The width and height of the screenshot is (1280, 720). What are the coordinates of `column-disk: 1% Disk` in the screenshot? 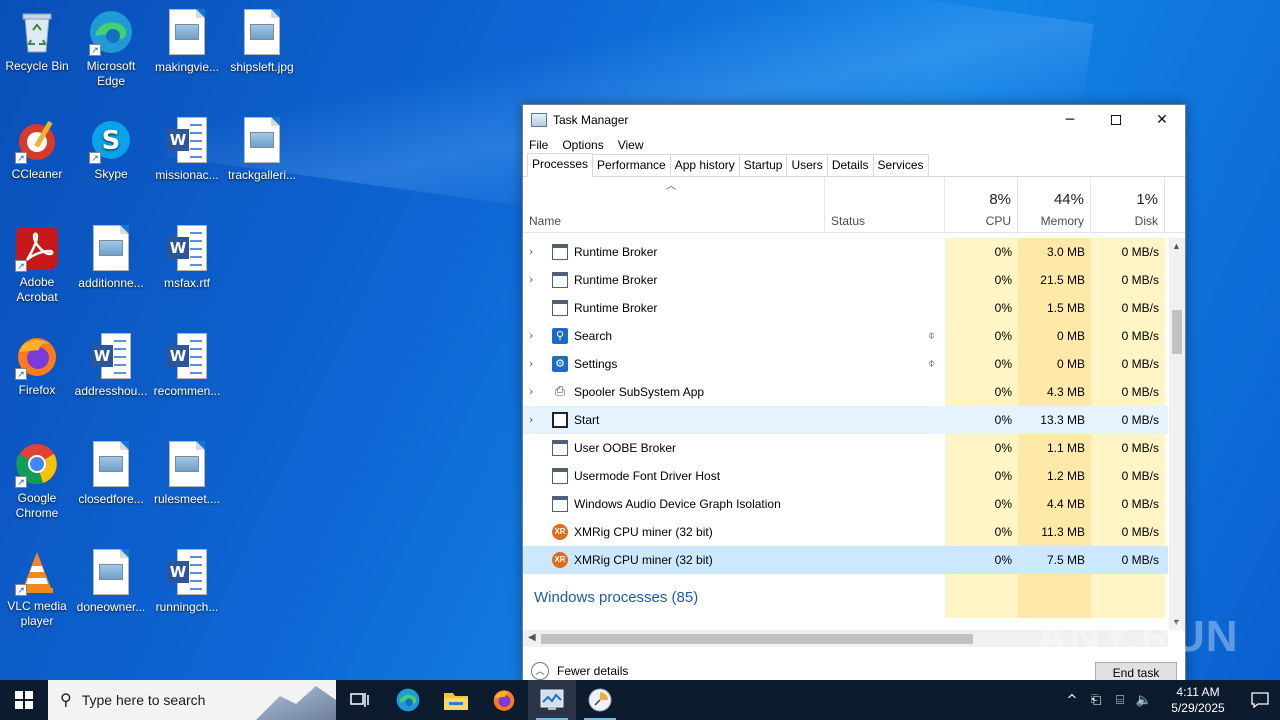 It's located at (1128, 205).